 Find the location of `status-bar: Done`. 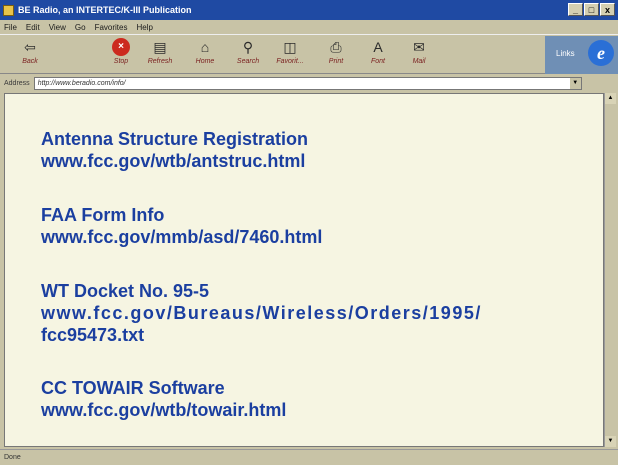

status-bar: Done is located at coordinates (309, 457).